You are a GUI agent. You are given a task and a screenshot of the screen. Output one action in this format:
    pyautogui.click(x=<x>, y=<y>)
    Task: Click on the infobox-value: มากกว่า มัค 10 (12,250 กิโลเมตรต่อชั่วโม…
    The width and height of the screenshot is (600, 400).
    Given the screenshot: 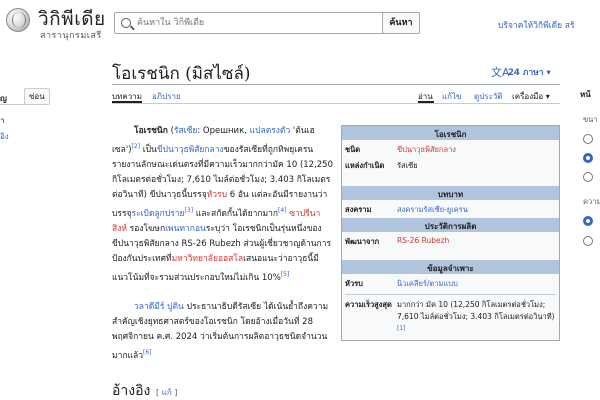 What is the action you would take?
    pyautogui.click(x=476, y=318)
    